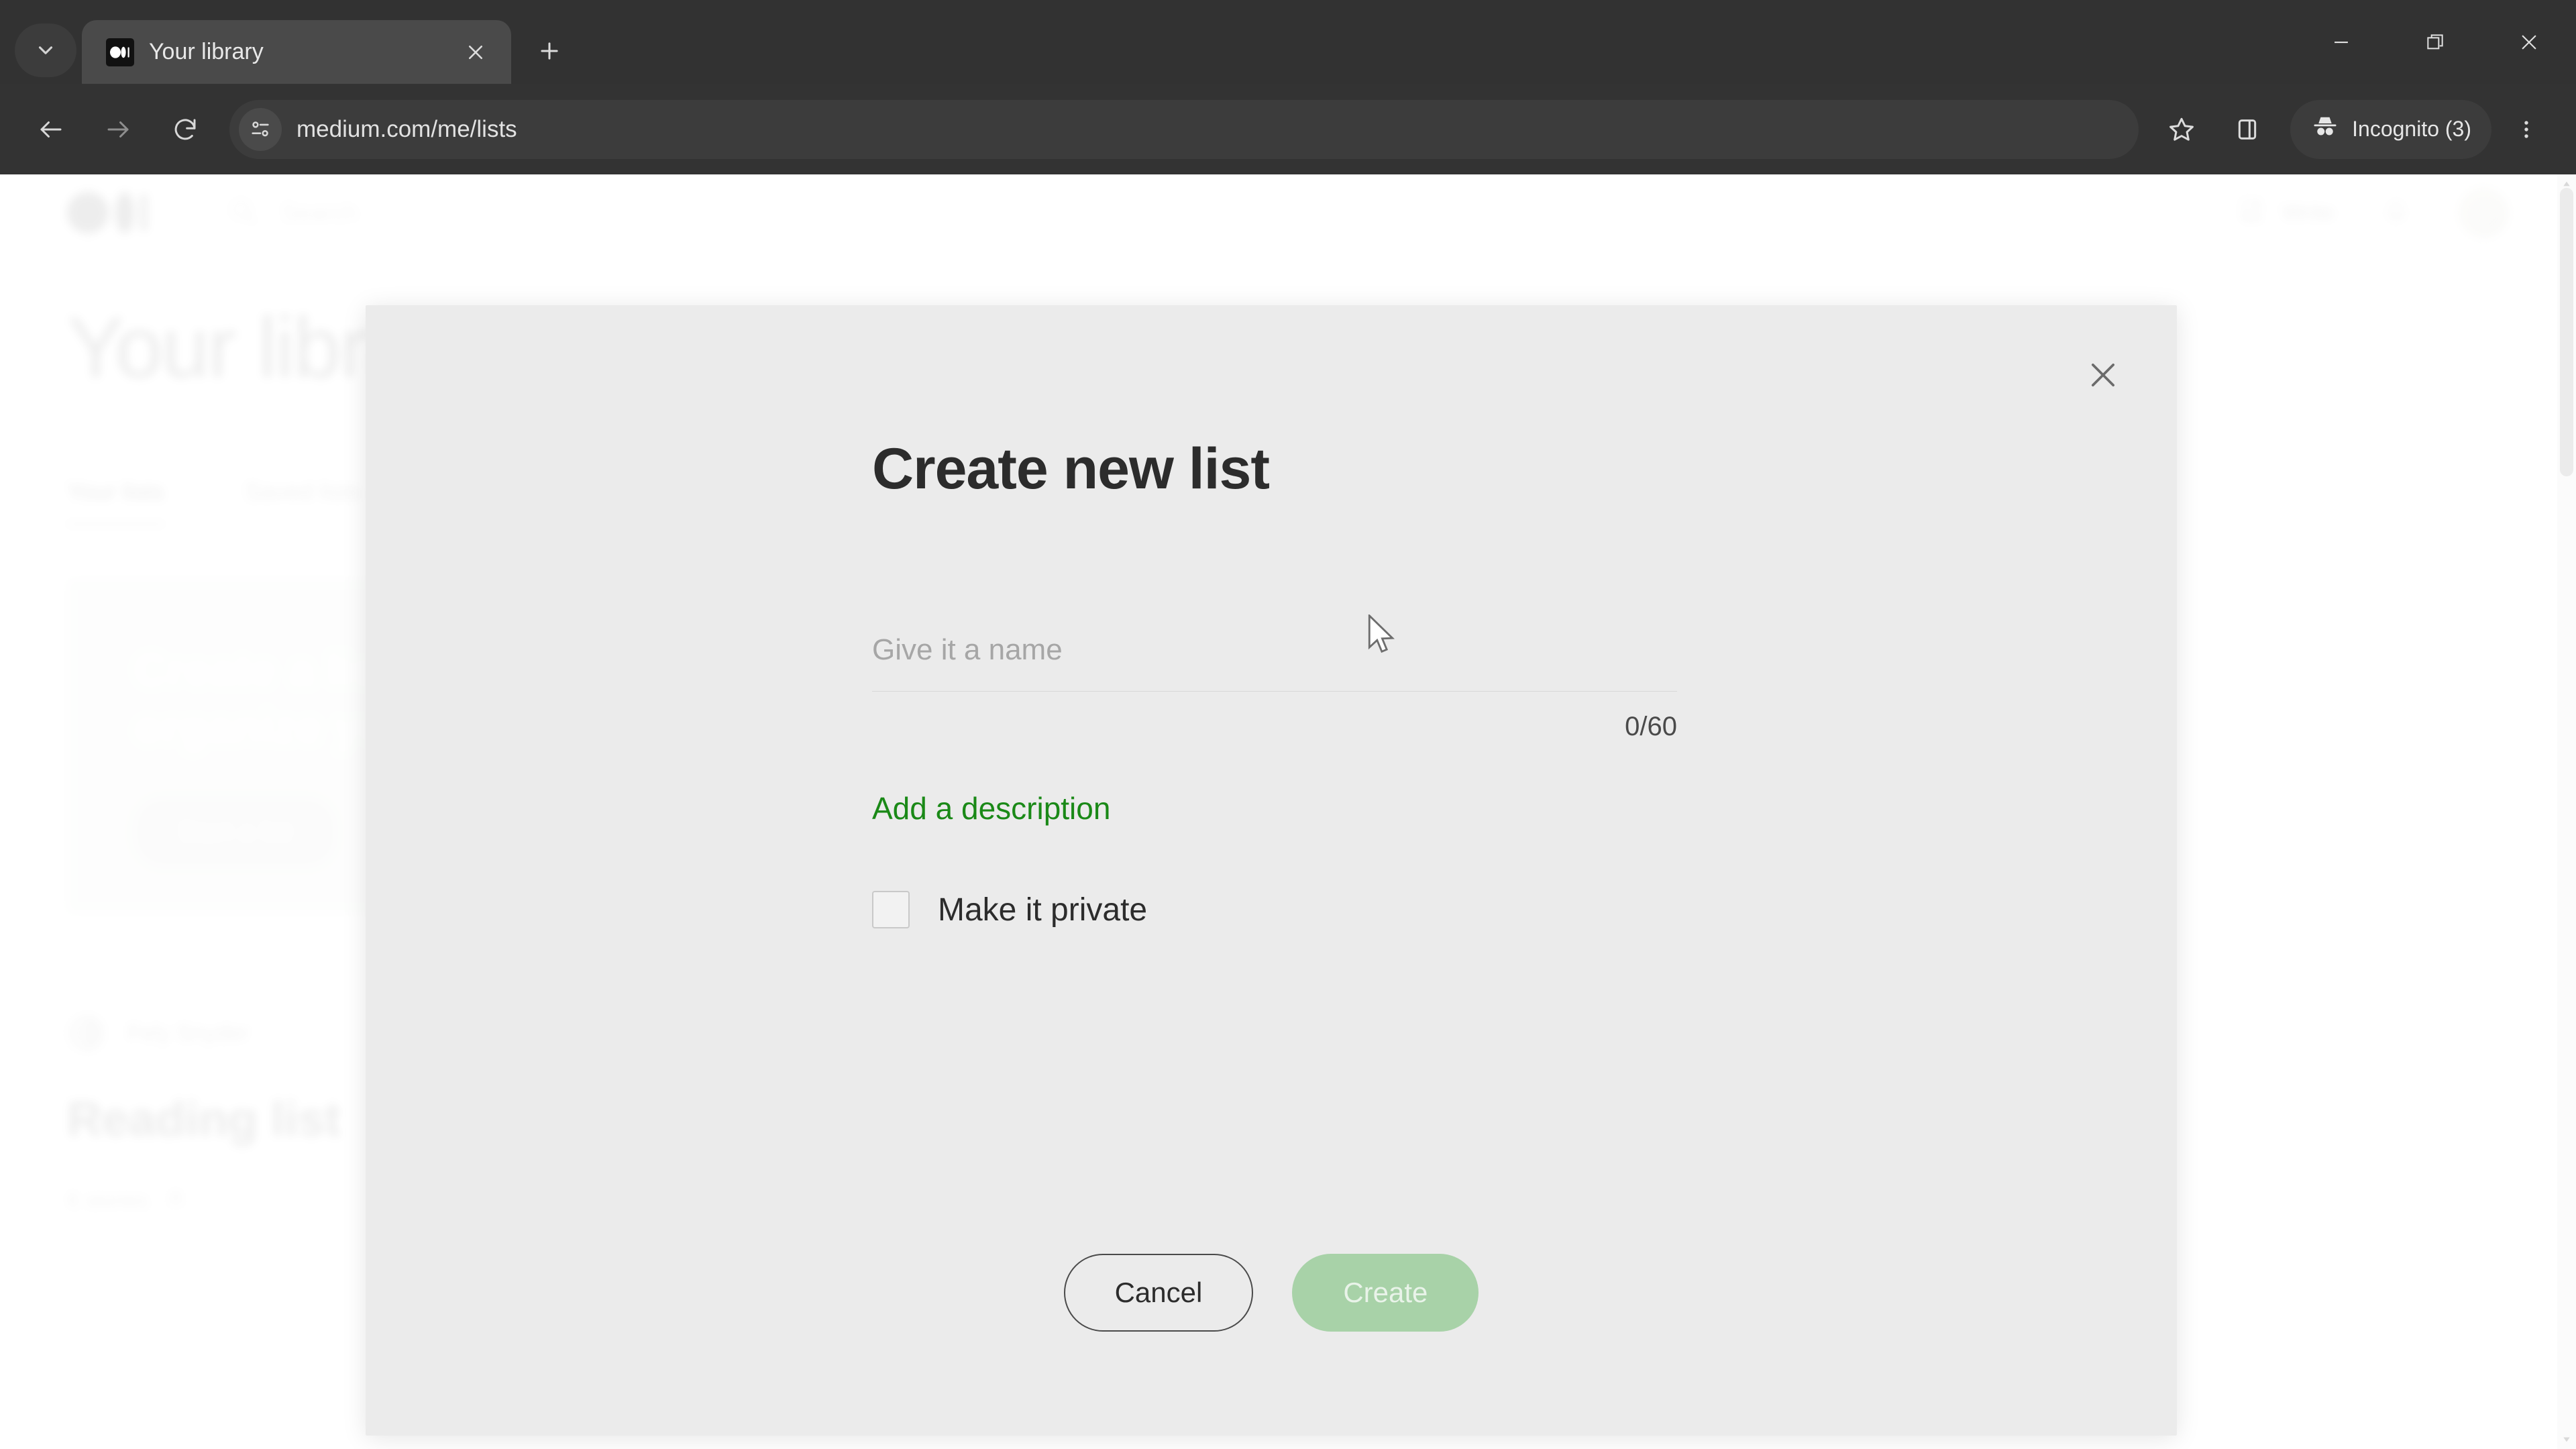  I want to click on make-private-checkbox, so click(891, 909).